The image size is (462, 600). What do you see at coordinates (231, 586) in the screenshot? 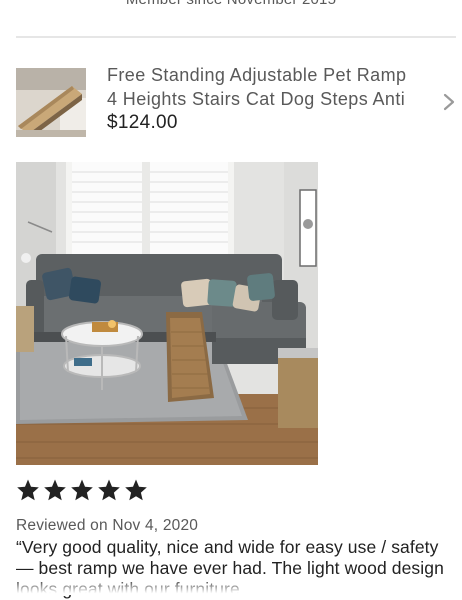
I see `scroll-fade` at bounding box center [231, 586].